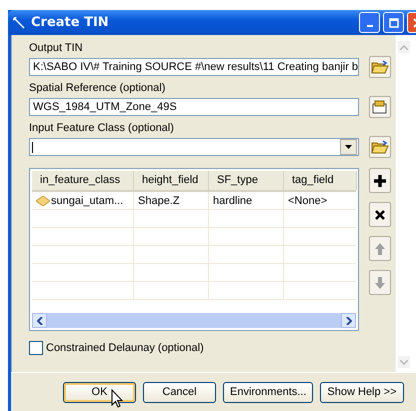  What do you see at coordinates (404, 47) in the screenshot?
I see `chevron-up-icon` at bounding box center [404, 47].